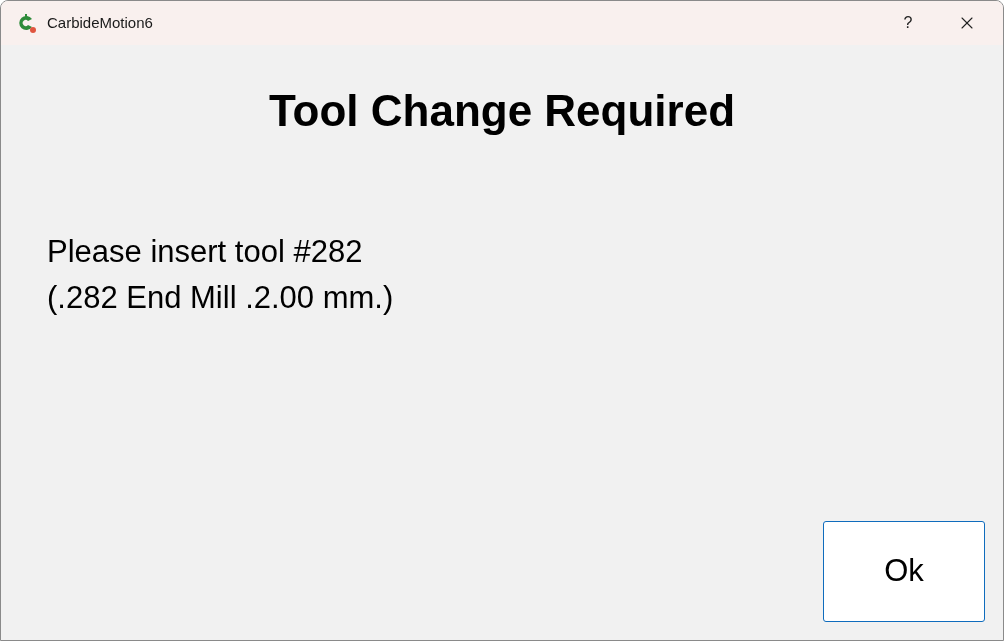 Image resolution: width=1004 pixels, height=641 pixels. Describe the element at coordinates (502, 111) in the screenshot. I see `dialog-heading: Tool Change Required` at that location.